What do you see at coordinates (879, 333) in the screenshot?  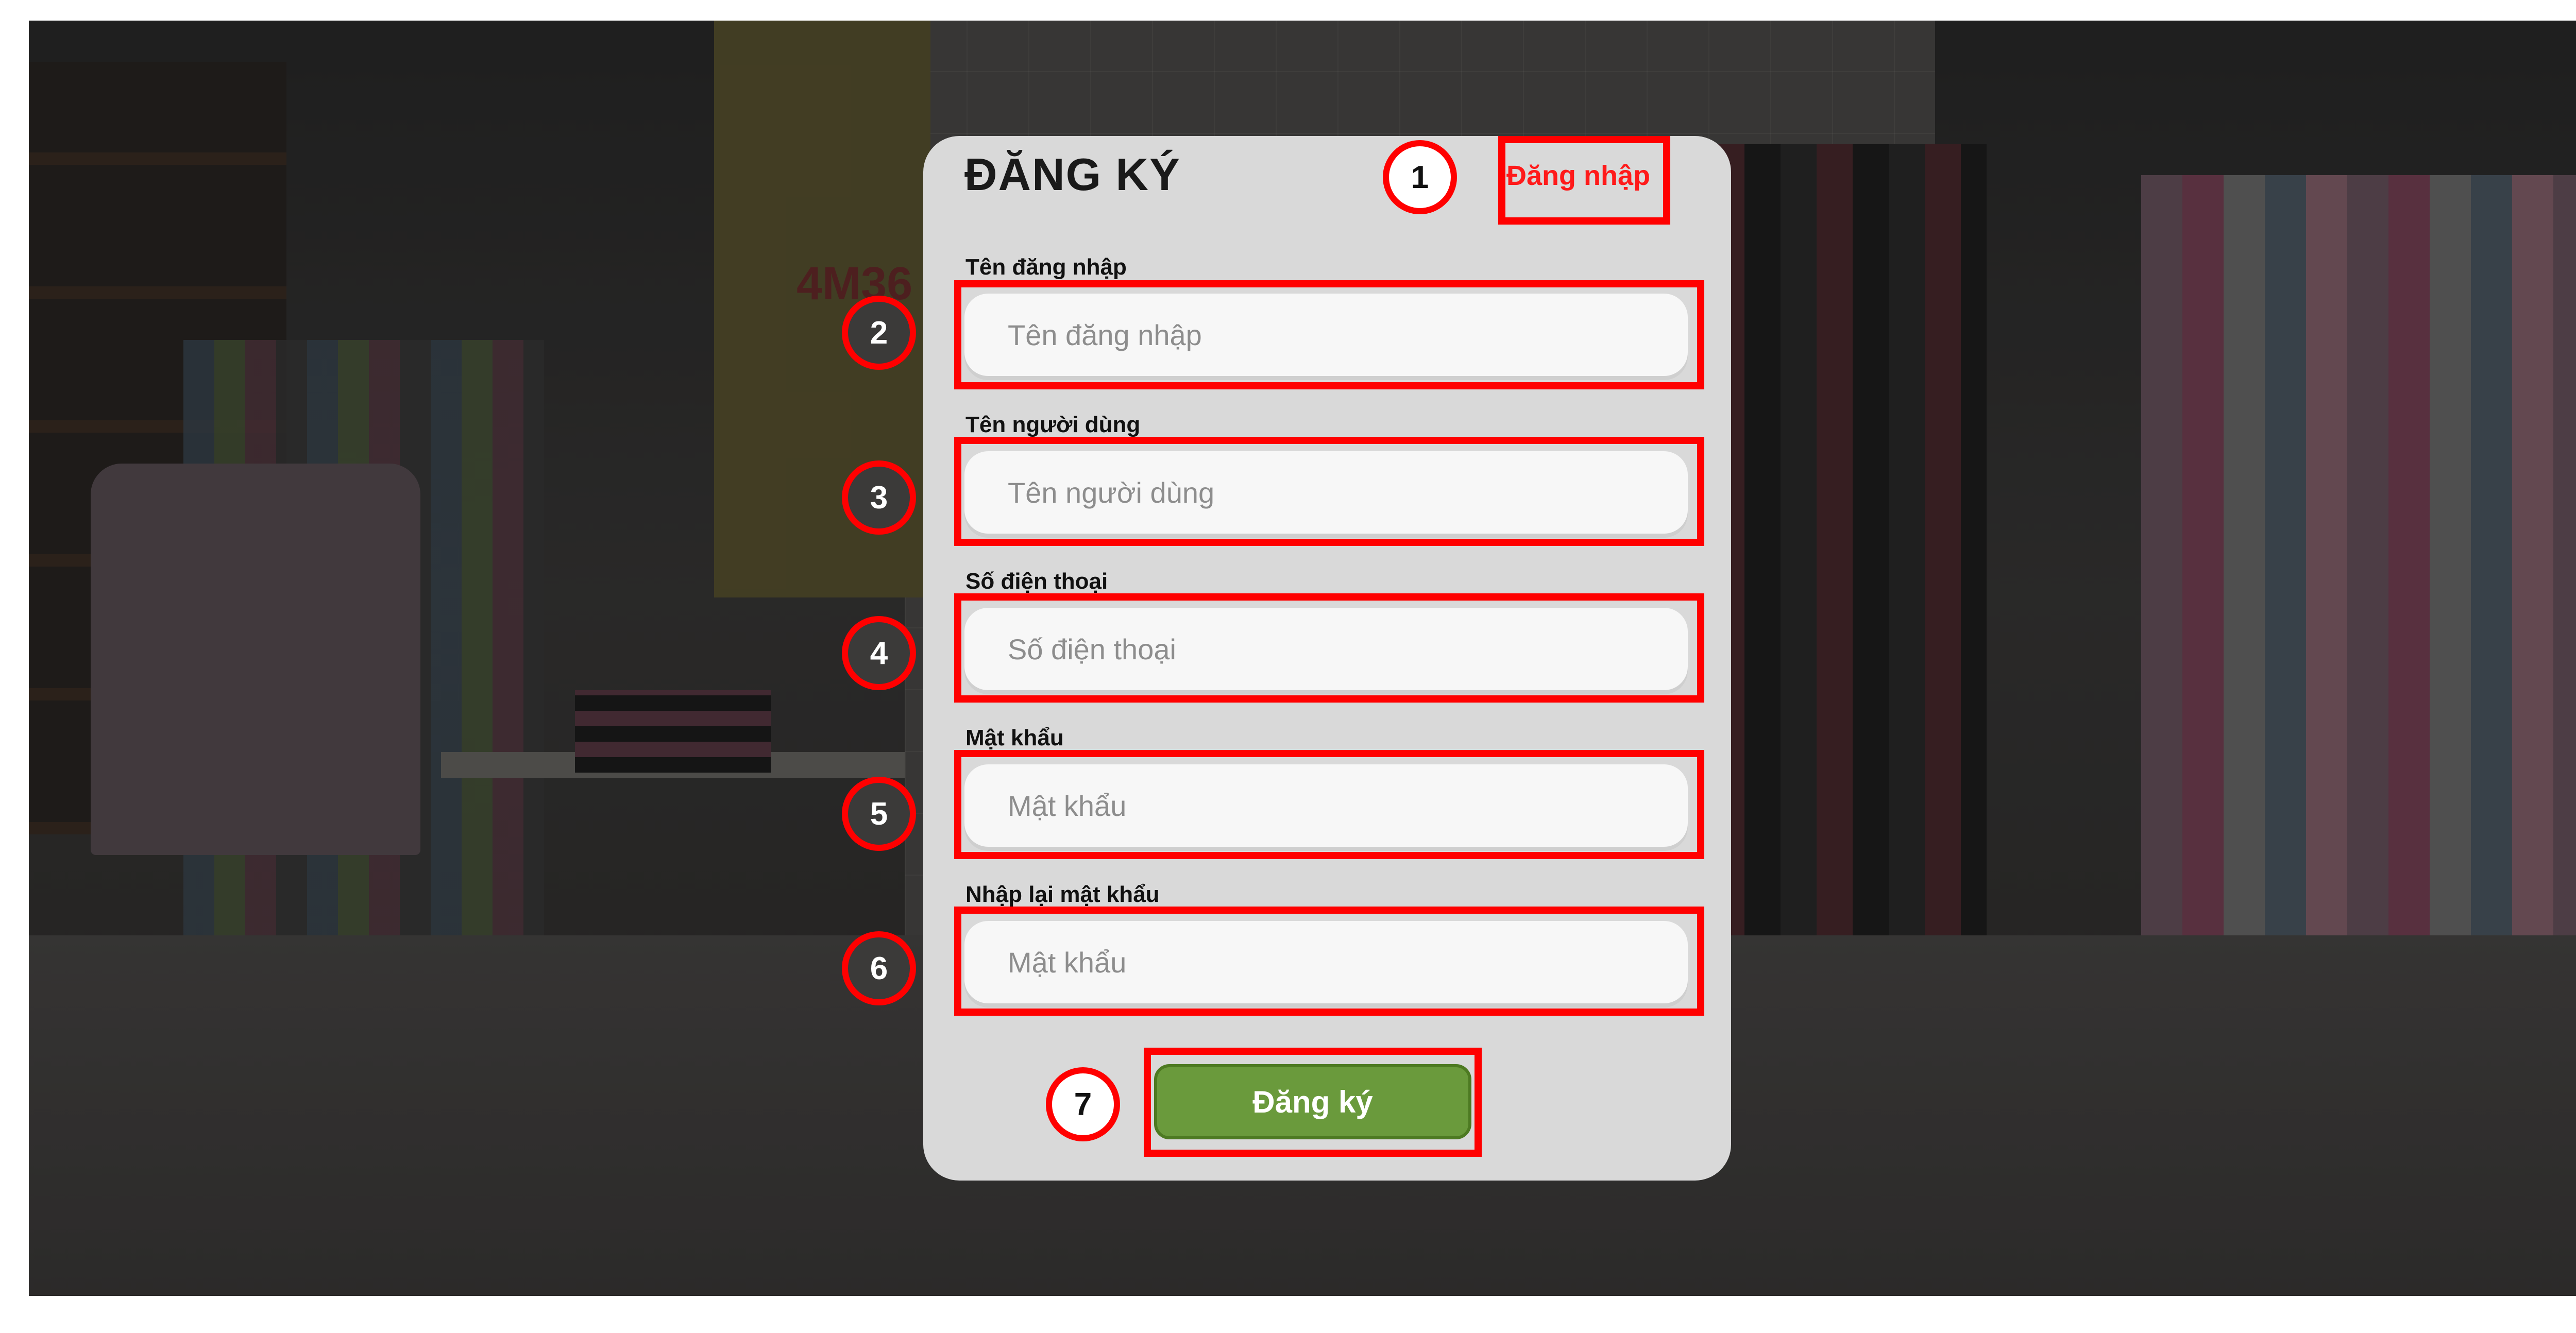 I see `annotation-marker-2: 2` at bounding box center [879, 333].